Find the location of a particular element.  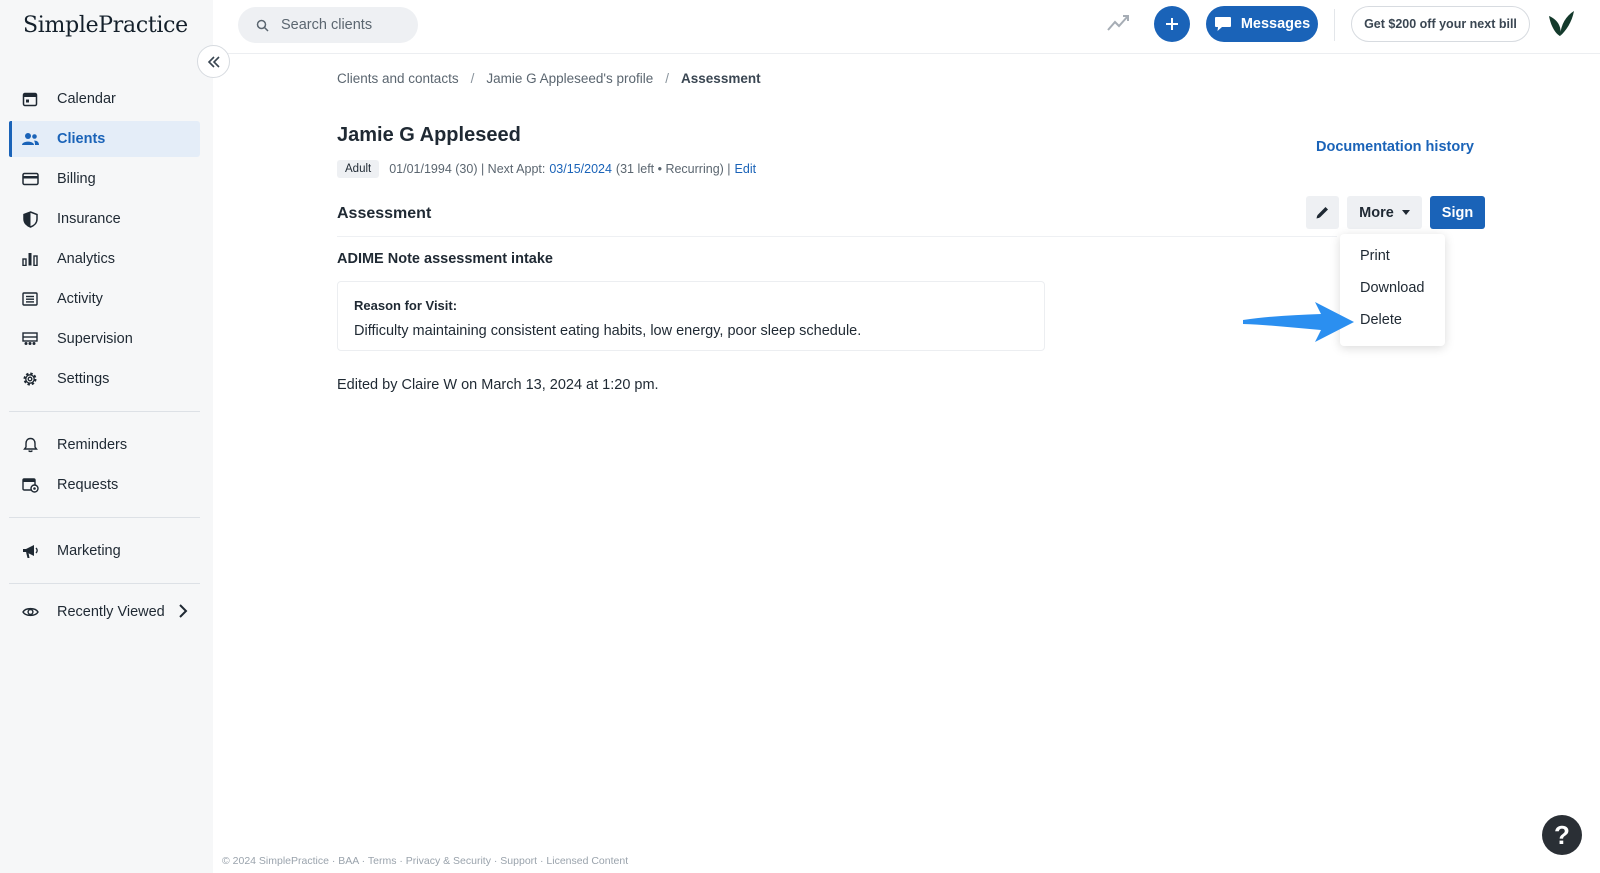

sidebar-item-label: Marketing is located at coordinates (89, 551).